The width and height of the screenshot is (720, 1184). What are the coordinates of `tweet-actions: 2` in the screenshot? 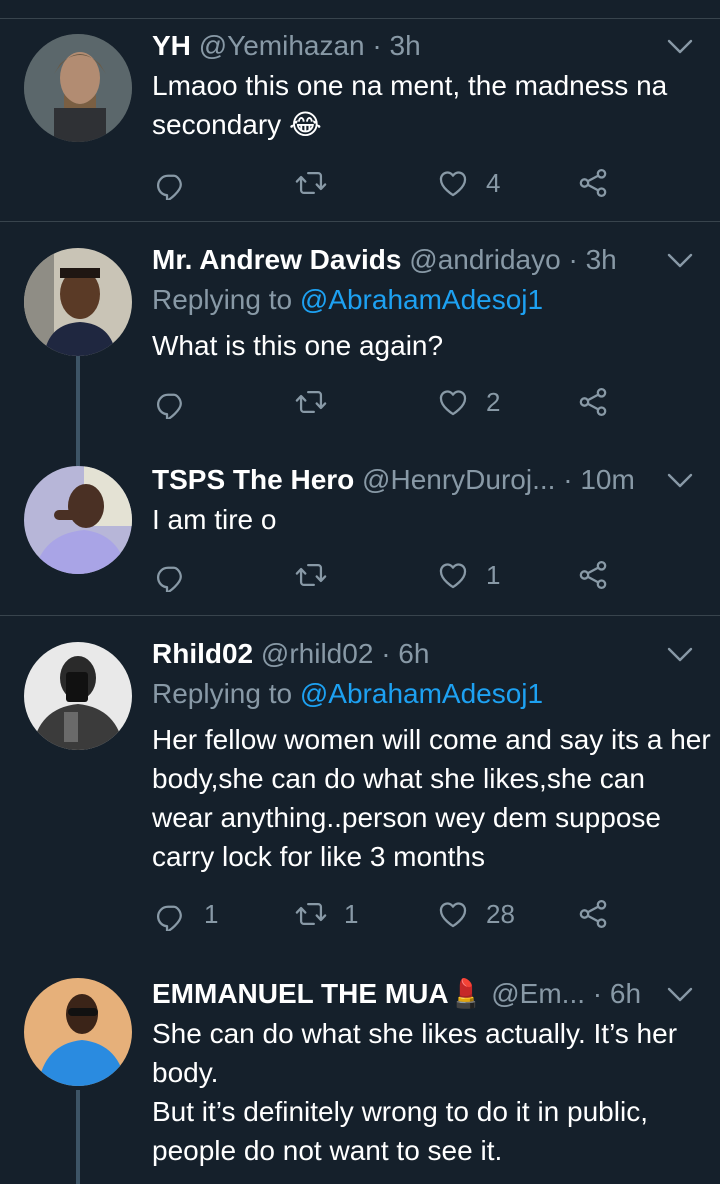 It's located at (412, 402).